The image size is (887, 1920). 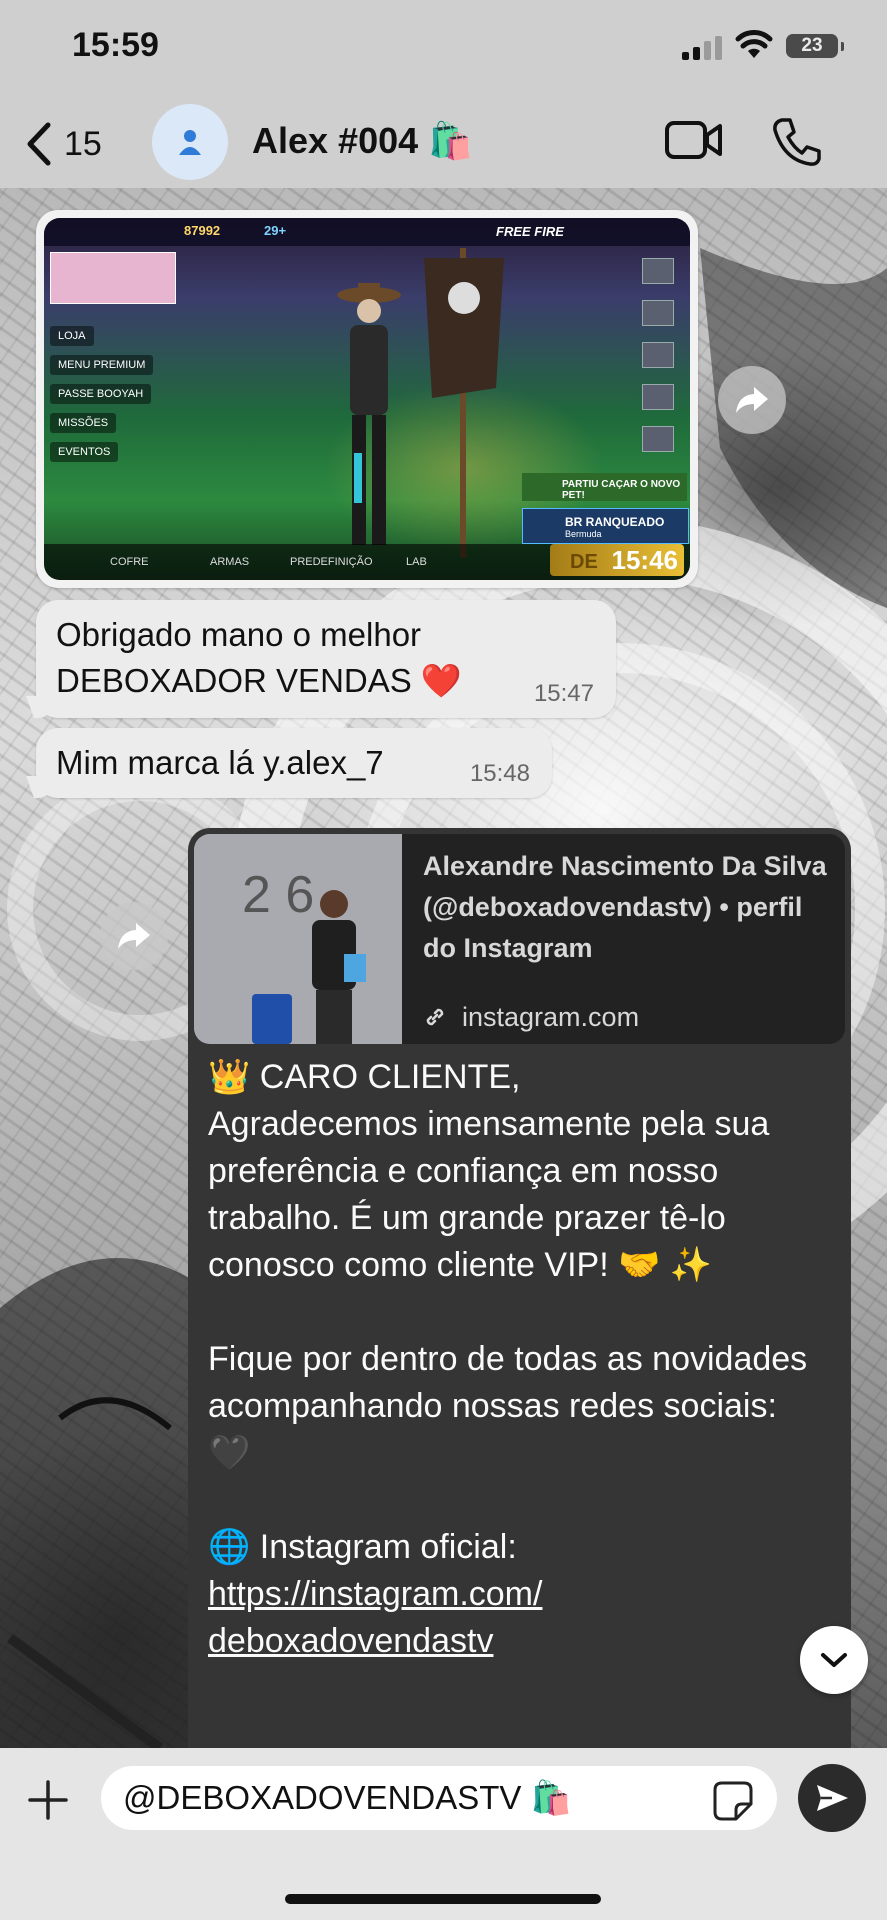 What do you see at coordinates (102, 365) in the screenshot?
I see `game-menu-item: MENU PREMIUM` at bounding box center [102, 365].